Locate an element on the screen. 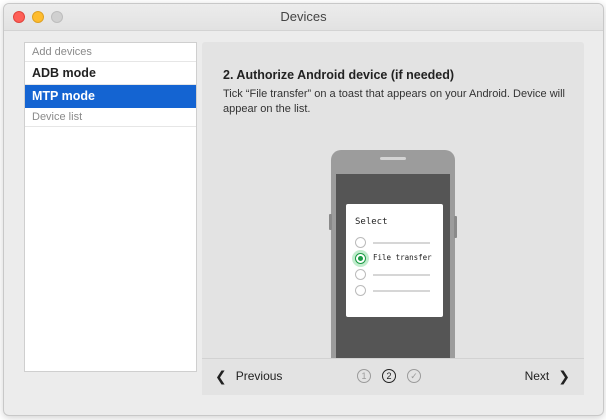 The image size is (606, 420). chevron-right-icon: ❯ is located at coordinates (564, 376).